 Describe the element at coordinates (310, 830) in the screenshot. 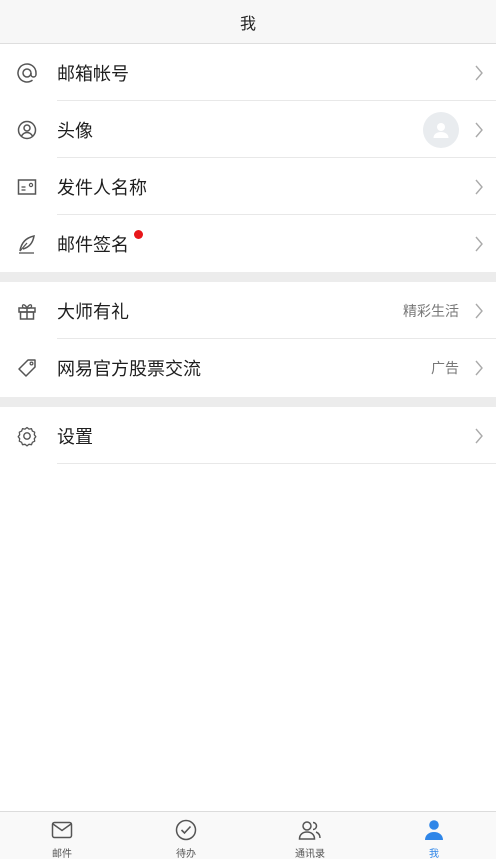

I see `contacts-icon` at that location.